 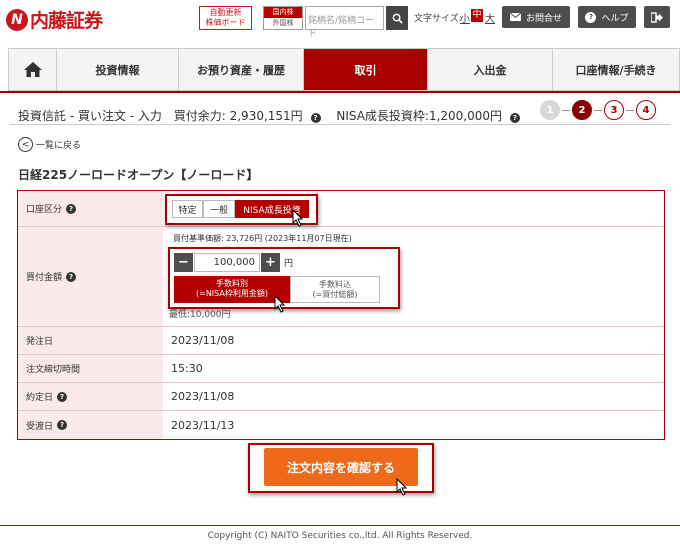 What do you see at coordinates (90, 340) in the screenshot?
I see `order-date-label: 発注日` at bounding box center [90, 340].